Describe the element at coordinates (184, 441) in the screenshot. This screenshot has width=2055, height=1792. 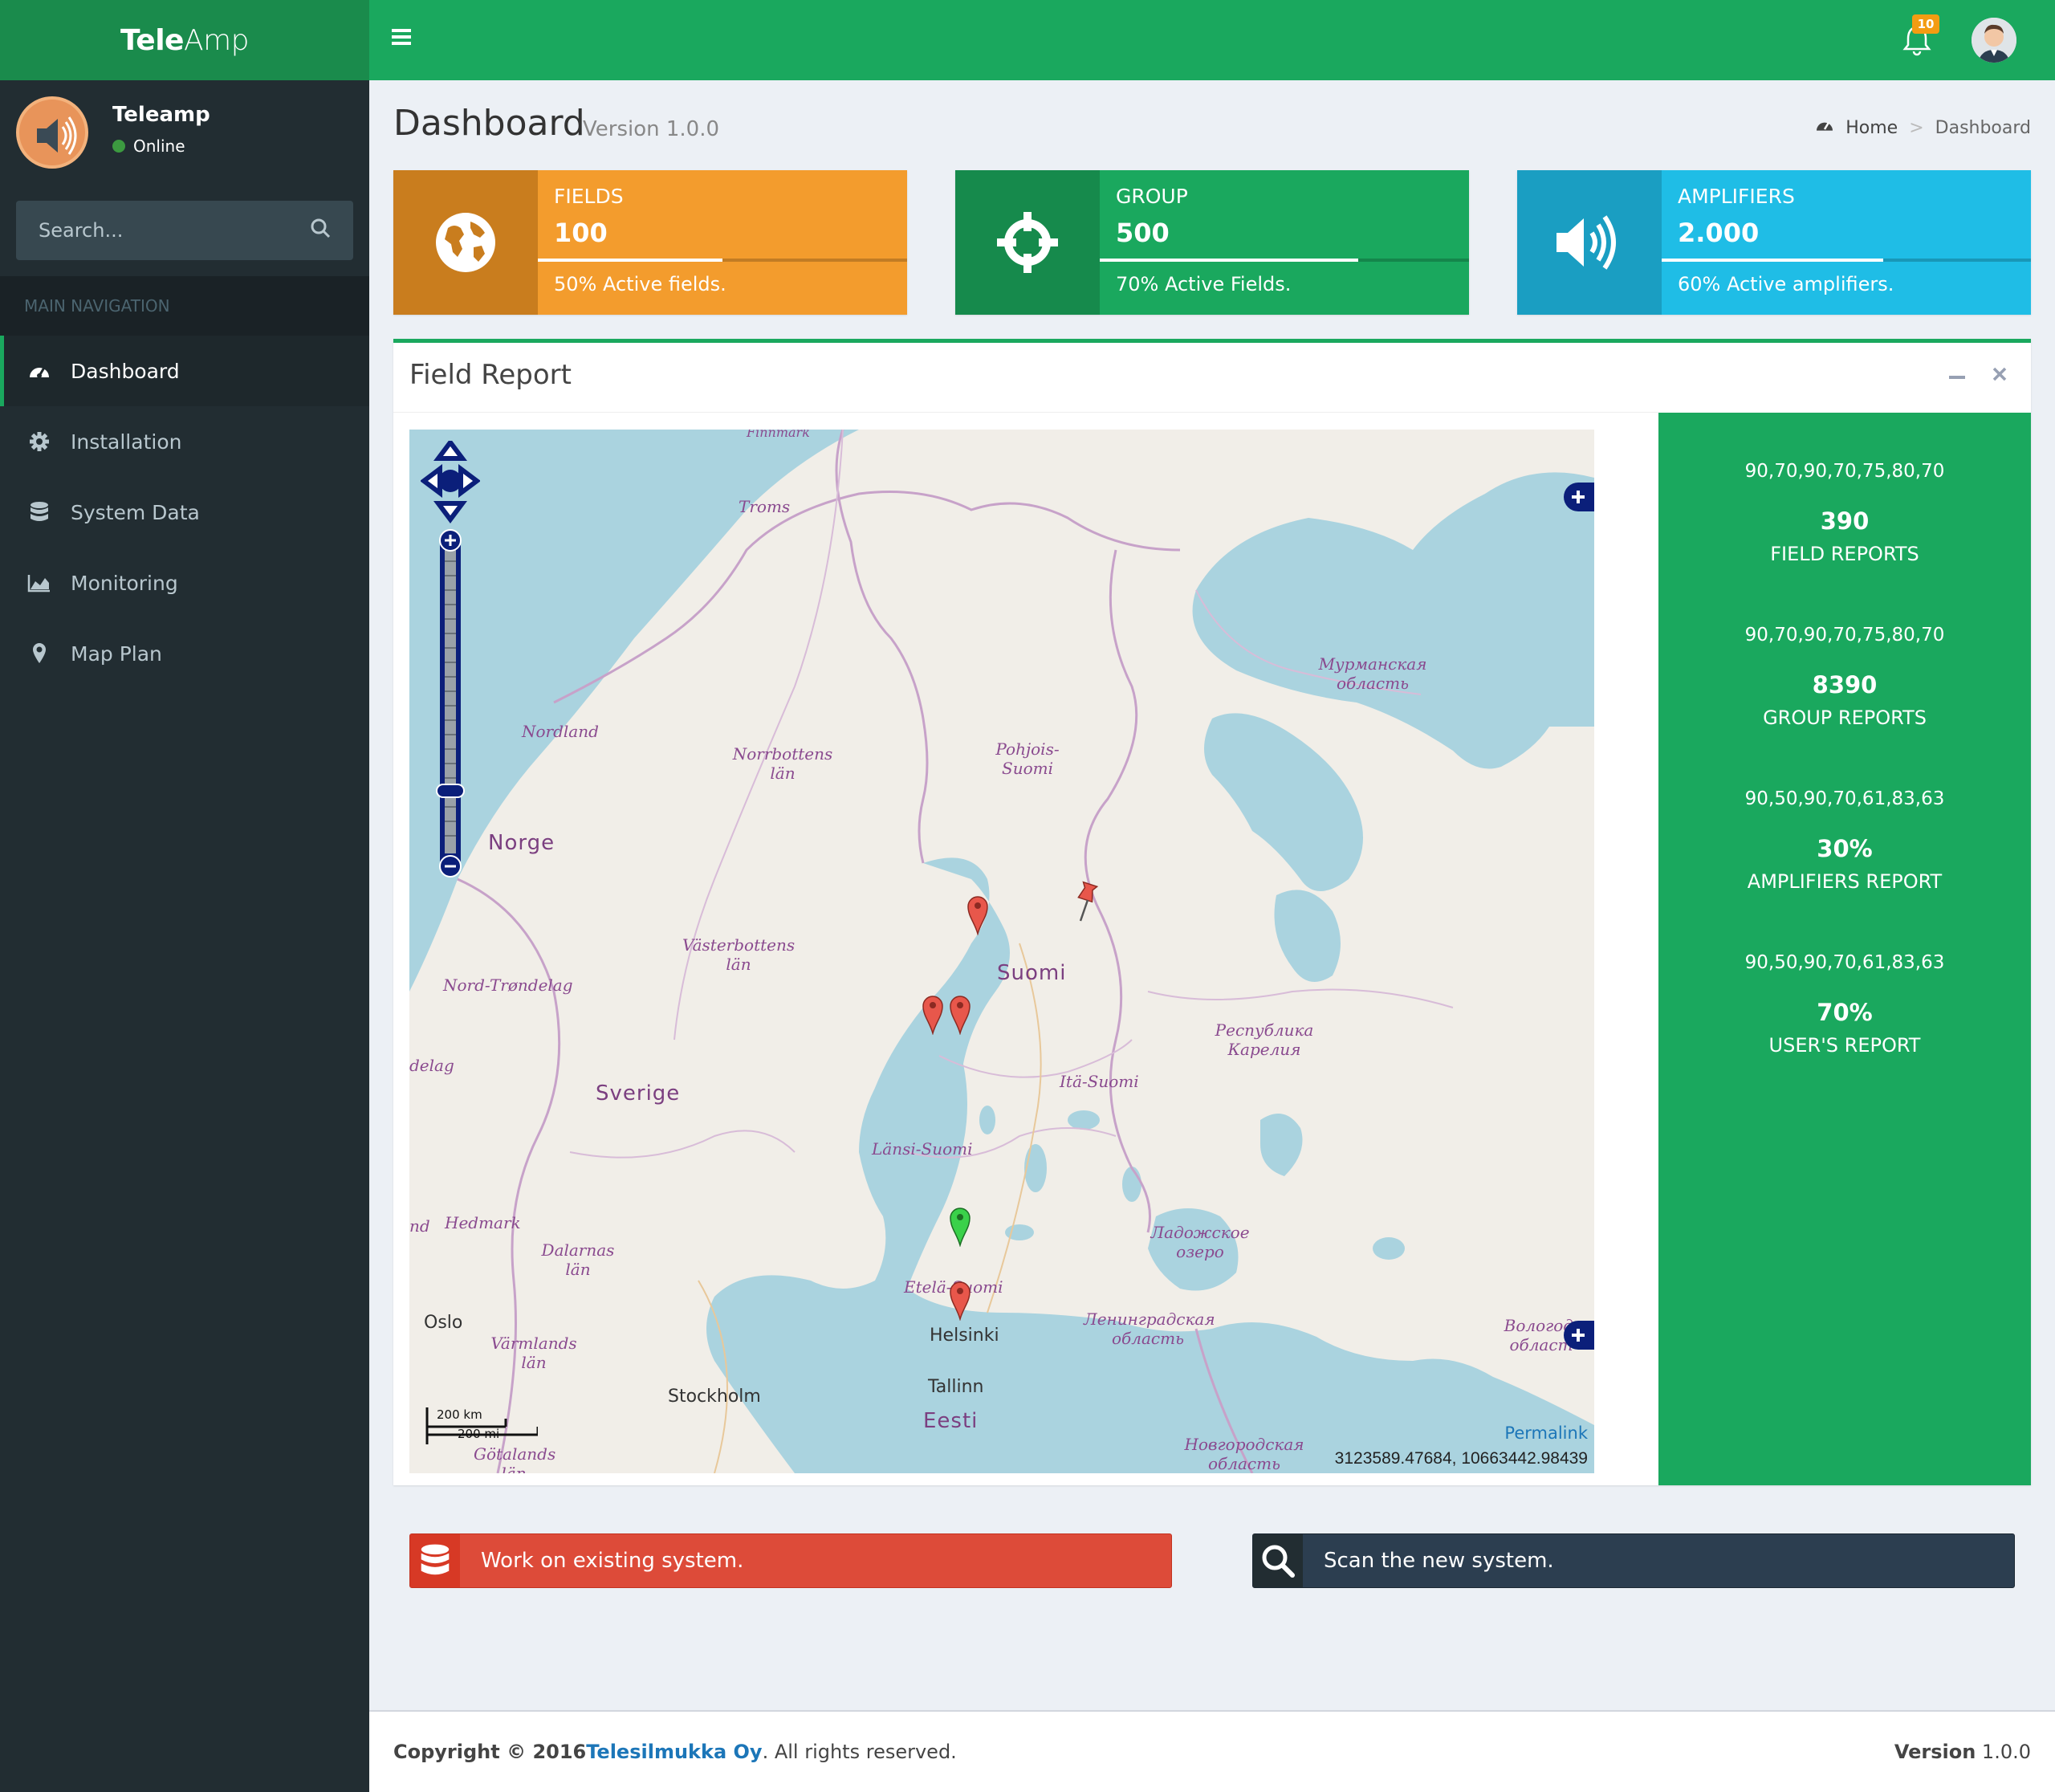
I see `sidebar-item-installation: Installation` at that location.